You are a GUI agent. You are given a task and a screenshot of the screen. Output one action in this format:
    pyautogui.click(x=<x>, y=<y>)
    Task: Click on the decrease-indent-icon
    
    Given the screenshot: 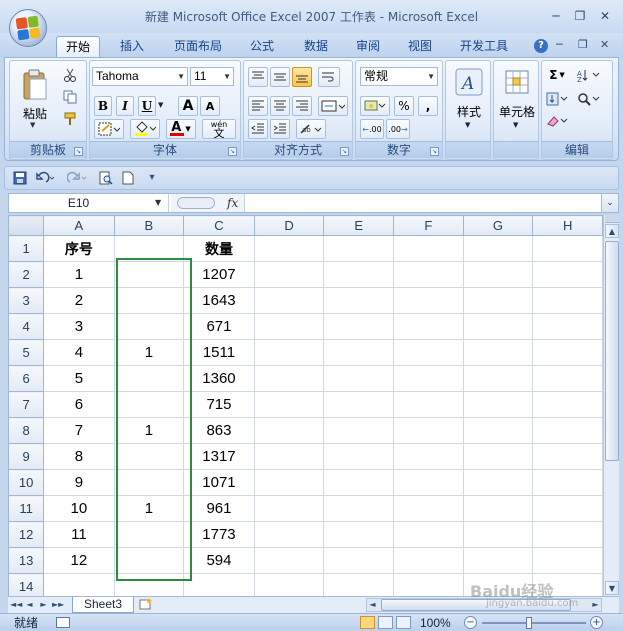 What is the action you would take?
    pyautogui.click(x=258, y=129)
    